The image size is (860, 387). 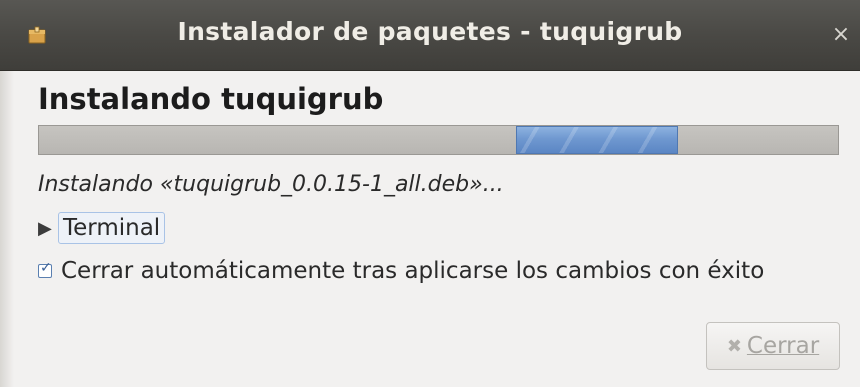 I want to click on auto-close-checkbox: ✓, so click(x=45, y=269).